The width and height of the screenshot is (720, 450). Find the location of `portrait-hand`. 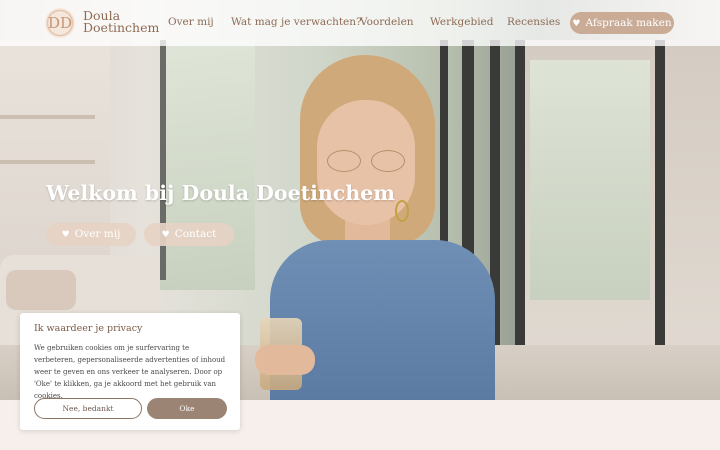

portrait-hand is located at coordinates (285, 360).